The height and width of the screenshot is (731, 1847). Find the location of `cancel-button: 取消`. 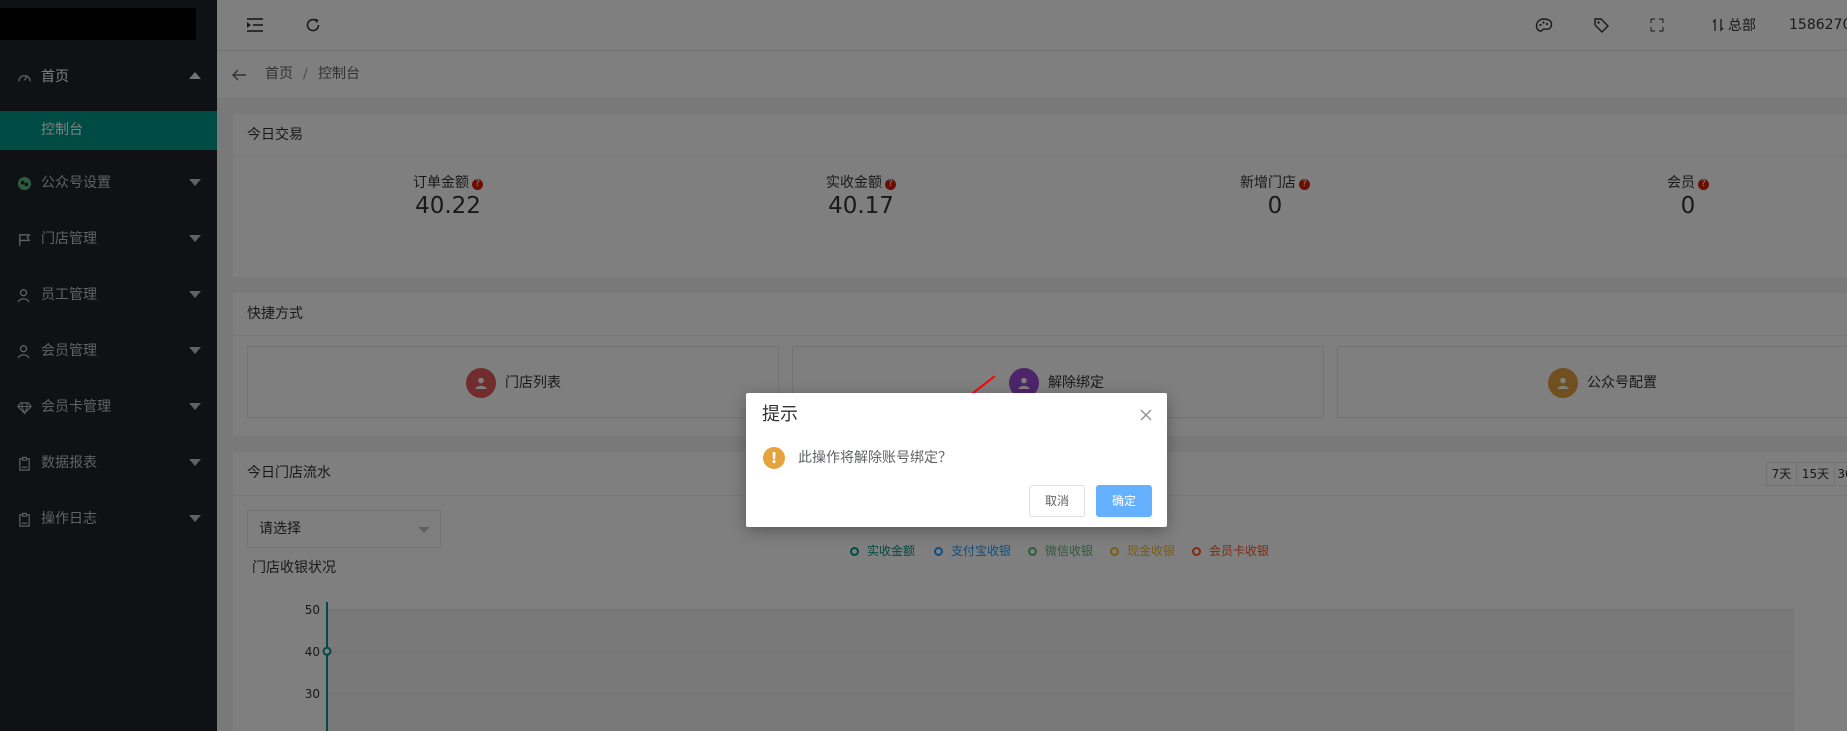

cancel-button: 取消 is located at coordinates (1057, 501).